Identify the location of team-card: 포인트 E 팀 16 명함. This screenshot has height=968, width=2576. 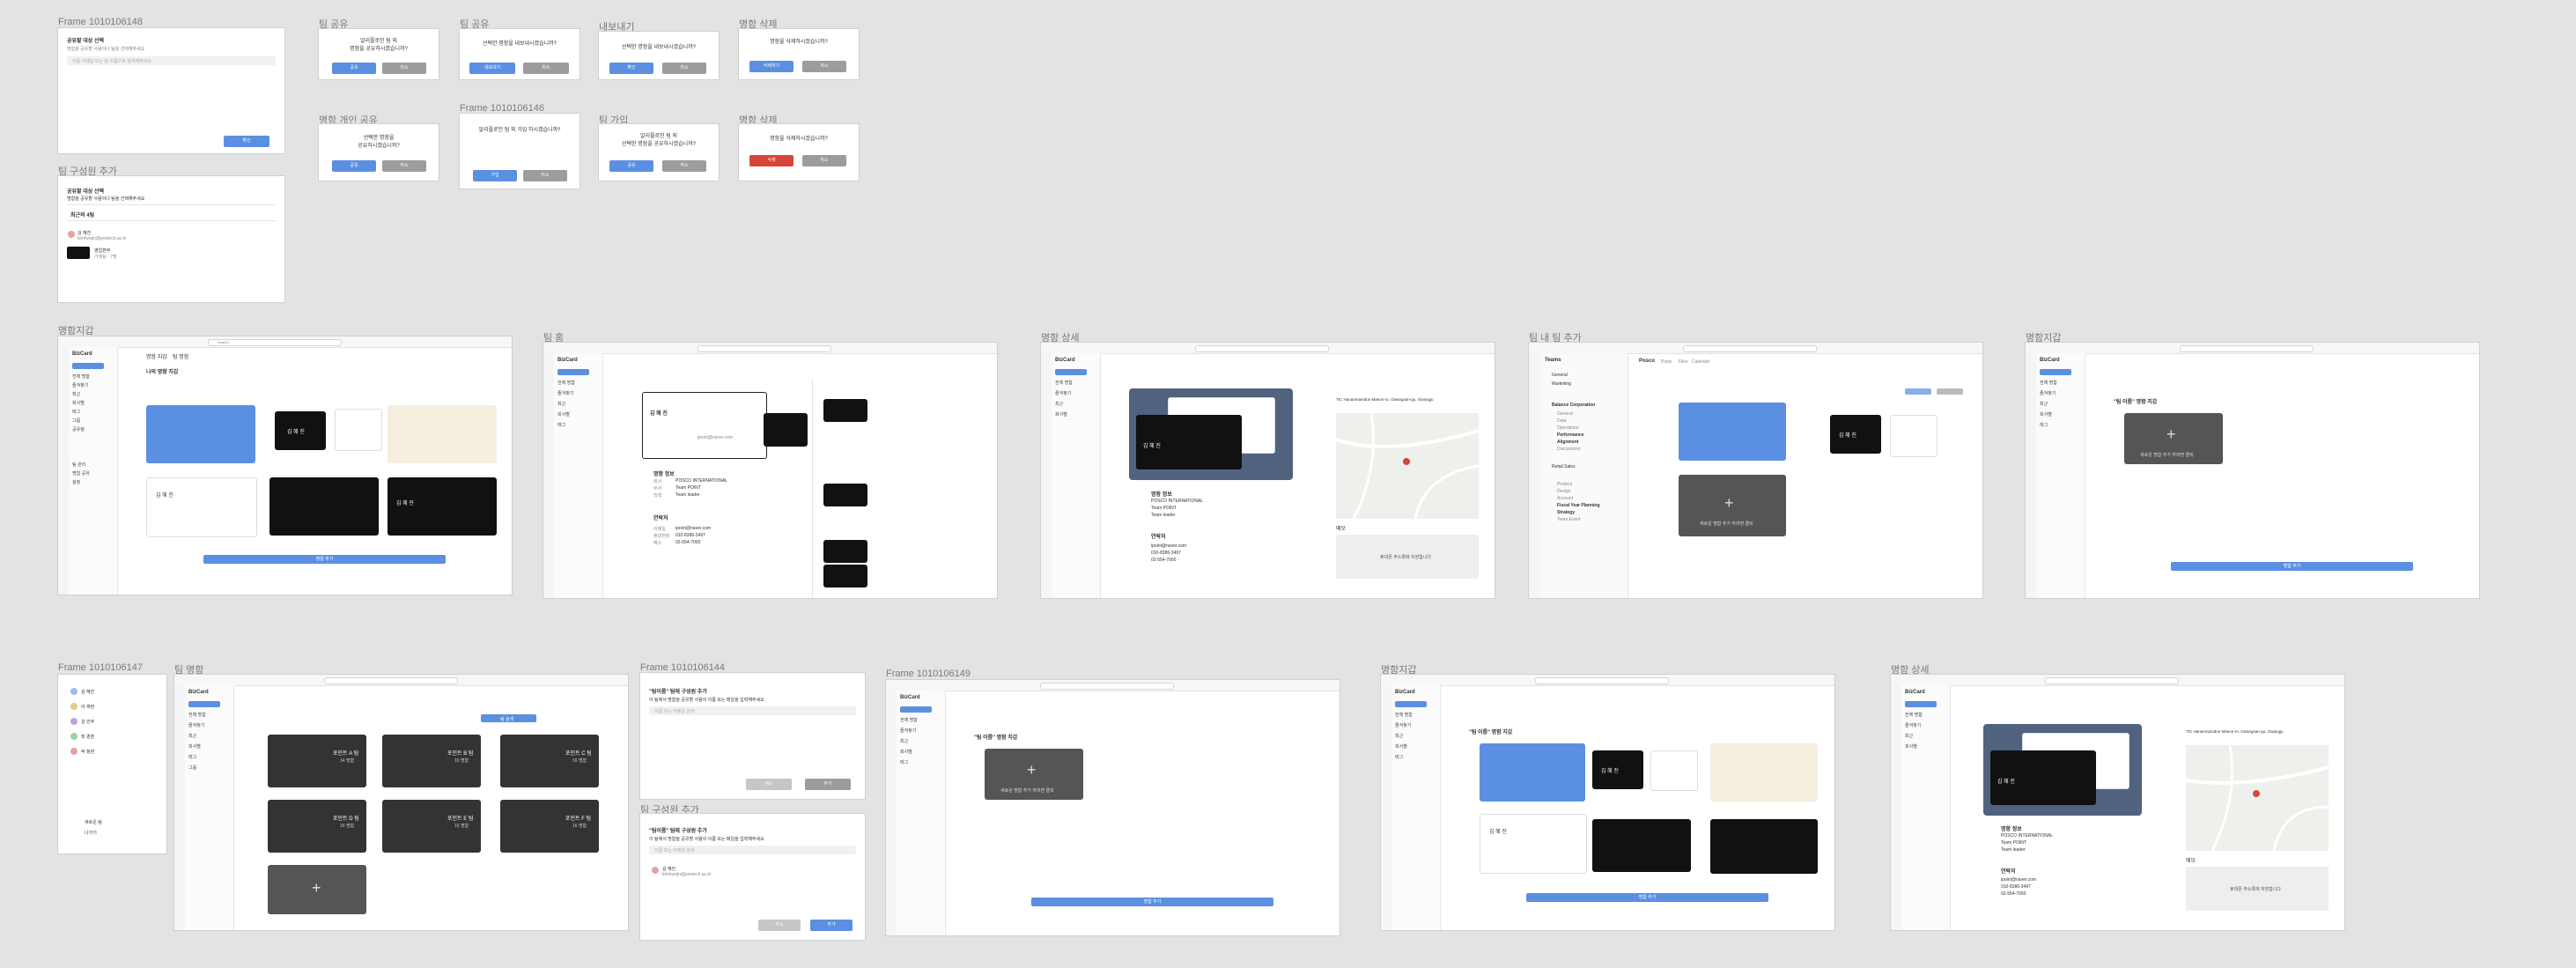
(431, 826).